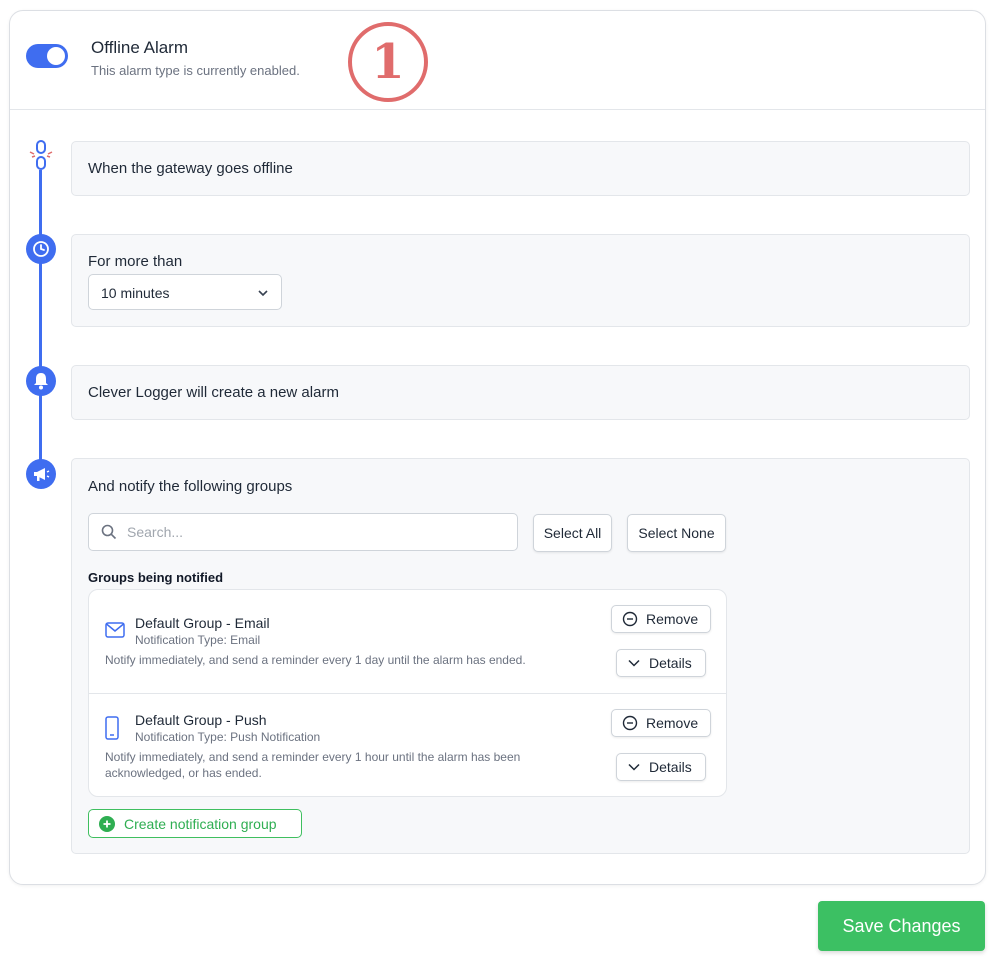  Describe the element at coordinates (135, 293) in the screenshot. I see `duration-select-value: 10 minutes` at that location.